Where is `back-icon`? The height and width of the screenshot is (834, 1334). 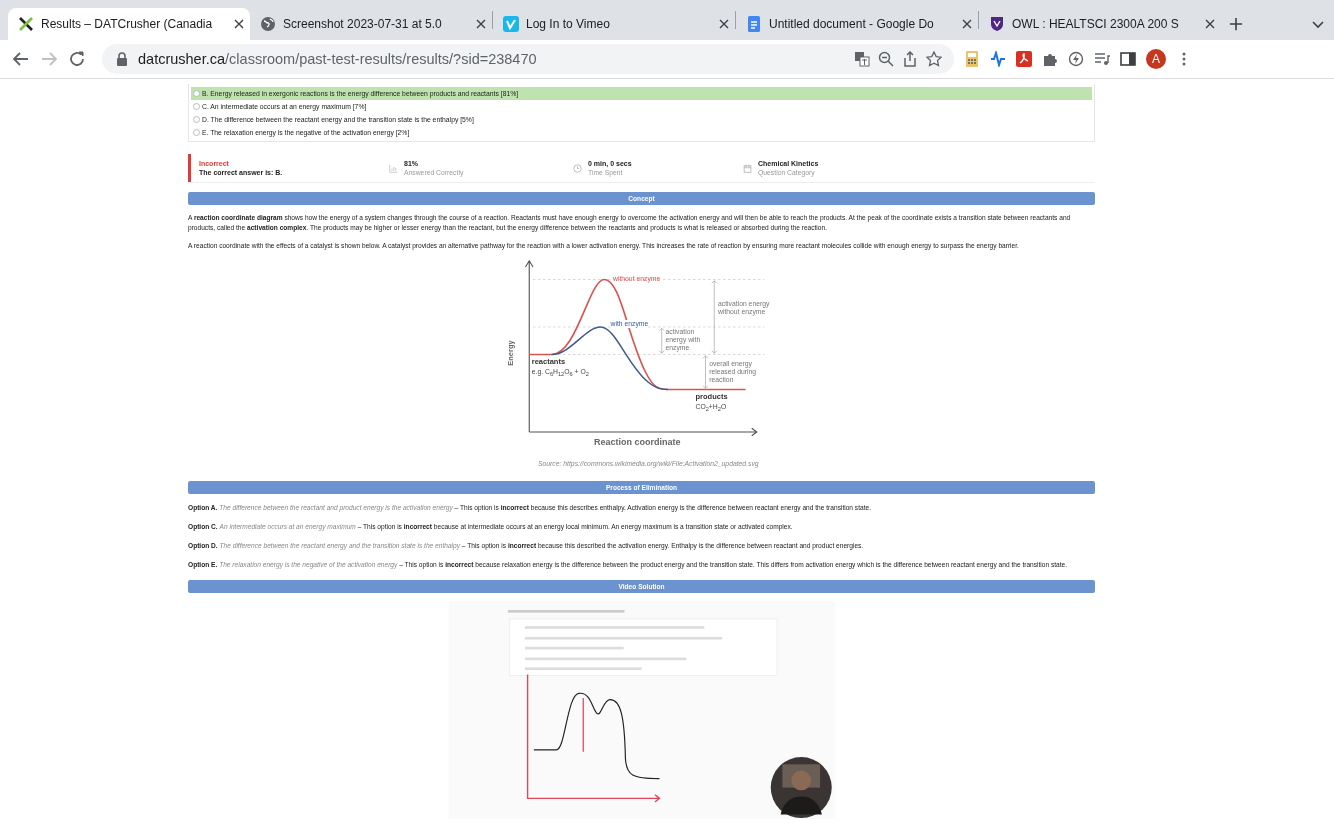 back-icon is located at coordinates (21, 59).